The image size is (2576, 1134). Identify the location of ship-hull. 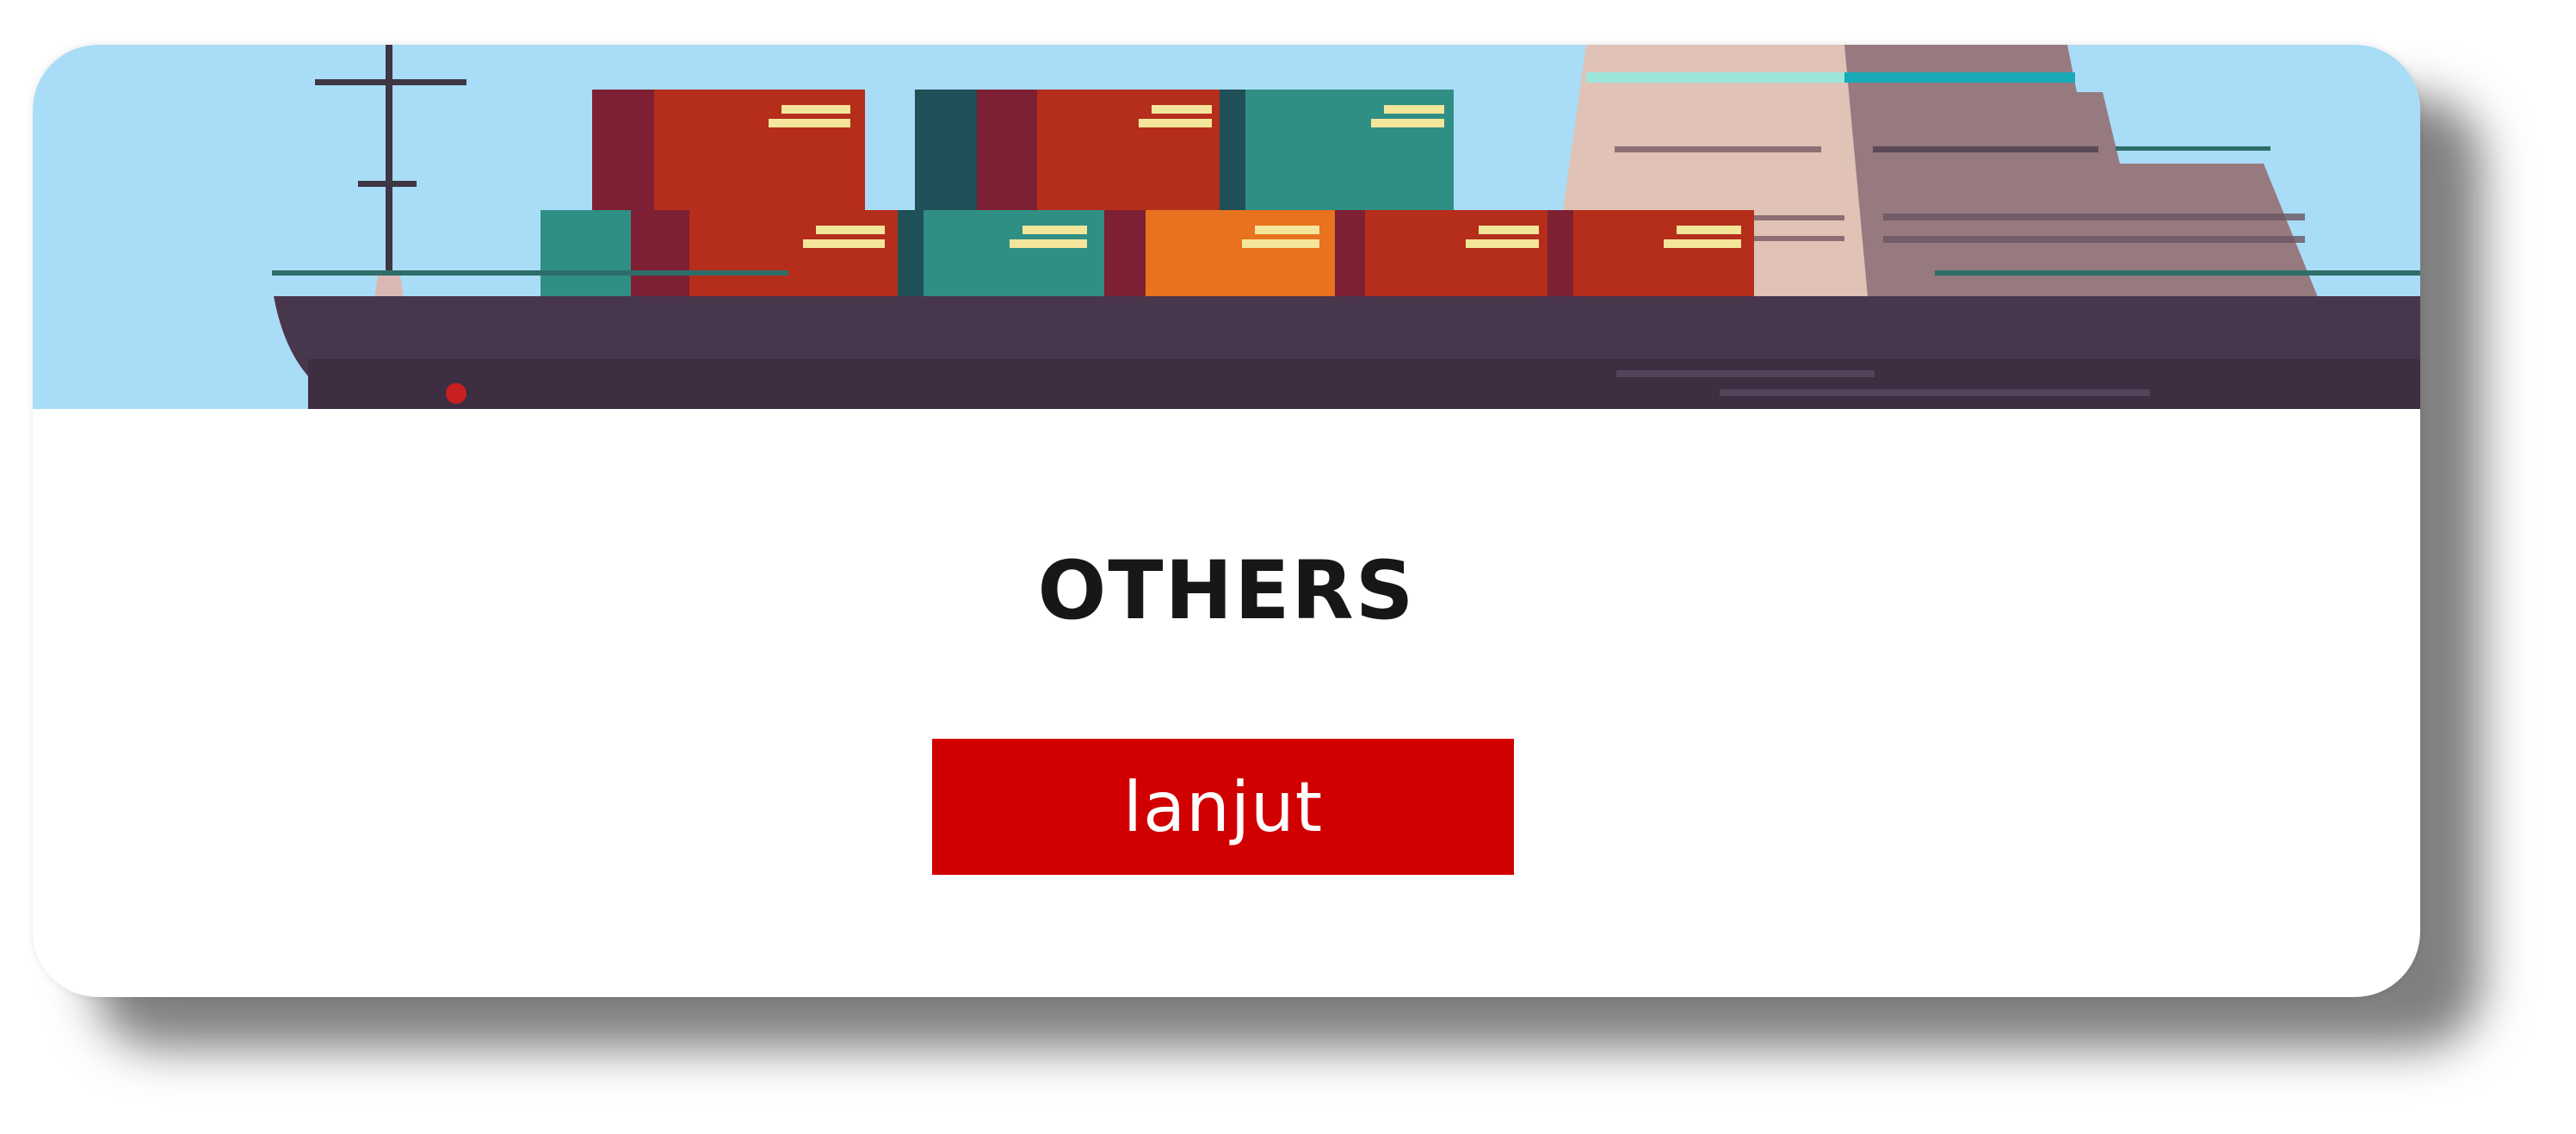
(1347, 353).